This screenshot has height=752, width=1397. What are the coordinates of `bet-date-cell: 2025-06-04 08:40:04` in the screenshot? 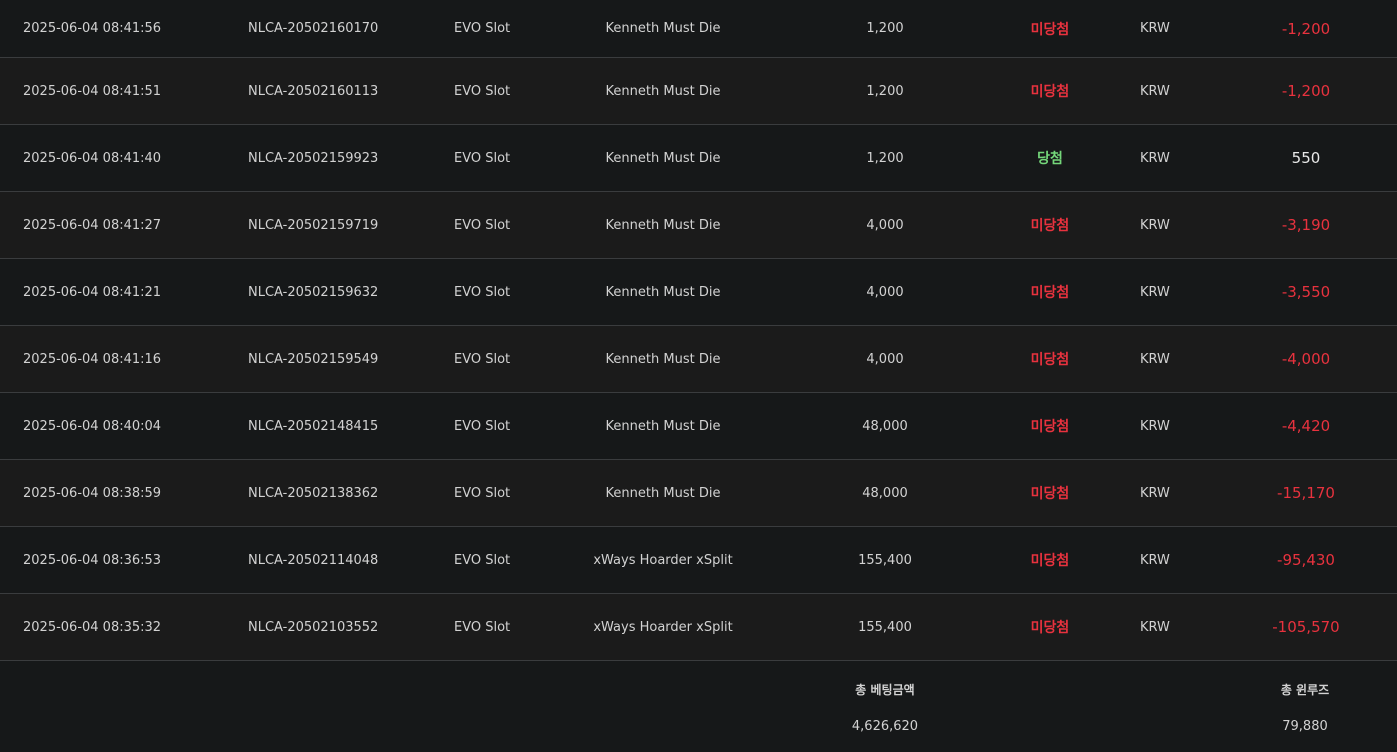 It's located at (92, 426).